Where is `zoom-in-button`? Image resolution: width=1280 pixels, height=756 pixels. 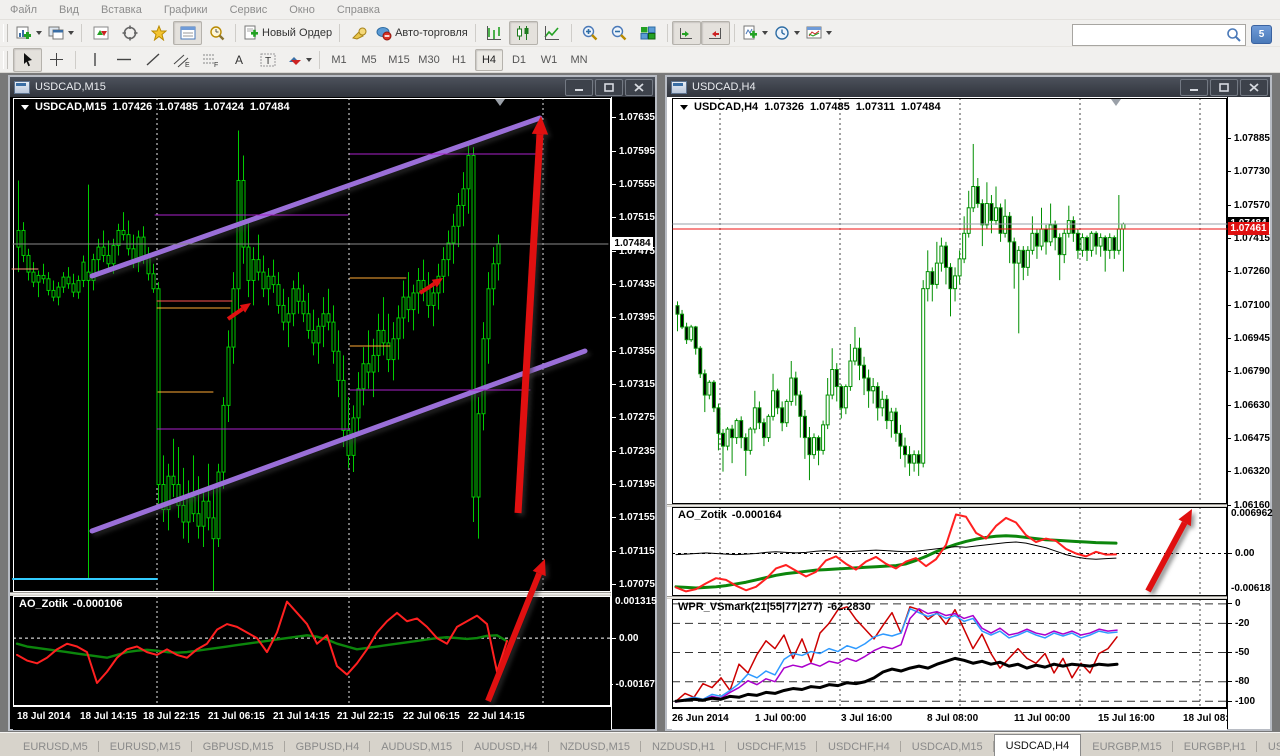 zoom-in-button is located at coordinates (590, 33).